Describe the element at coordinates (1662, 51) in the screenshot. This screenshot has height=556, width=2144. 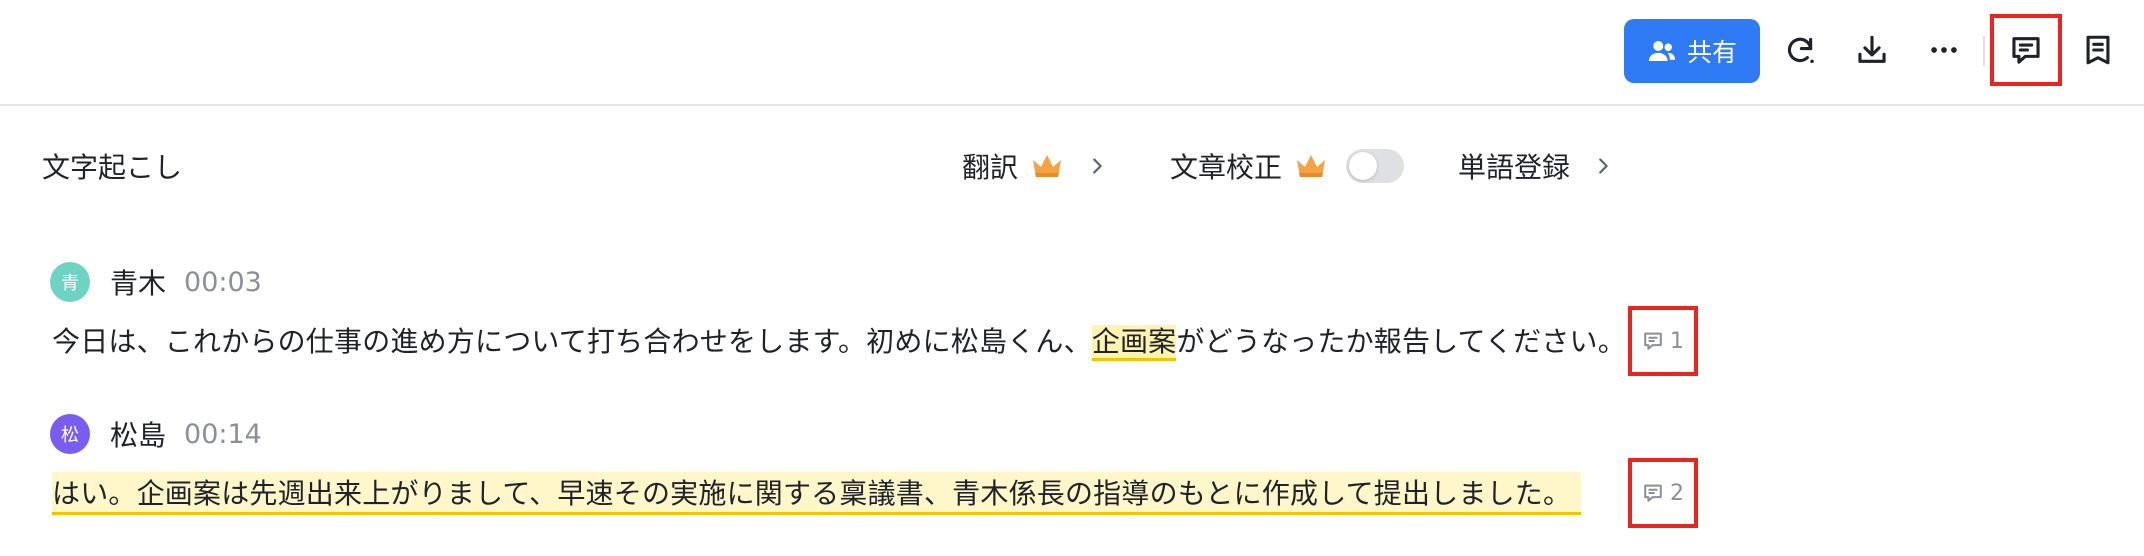
I see `users-icon` at that location.